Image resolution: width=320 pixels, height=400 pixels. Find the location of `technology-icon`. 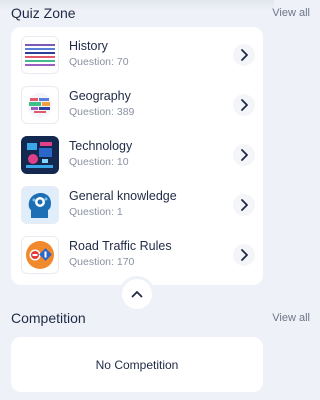

technology-icon is located at coordinates (40, 155).